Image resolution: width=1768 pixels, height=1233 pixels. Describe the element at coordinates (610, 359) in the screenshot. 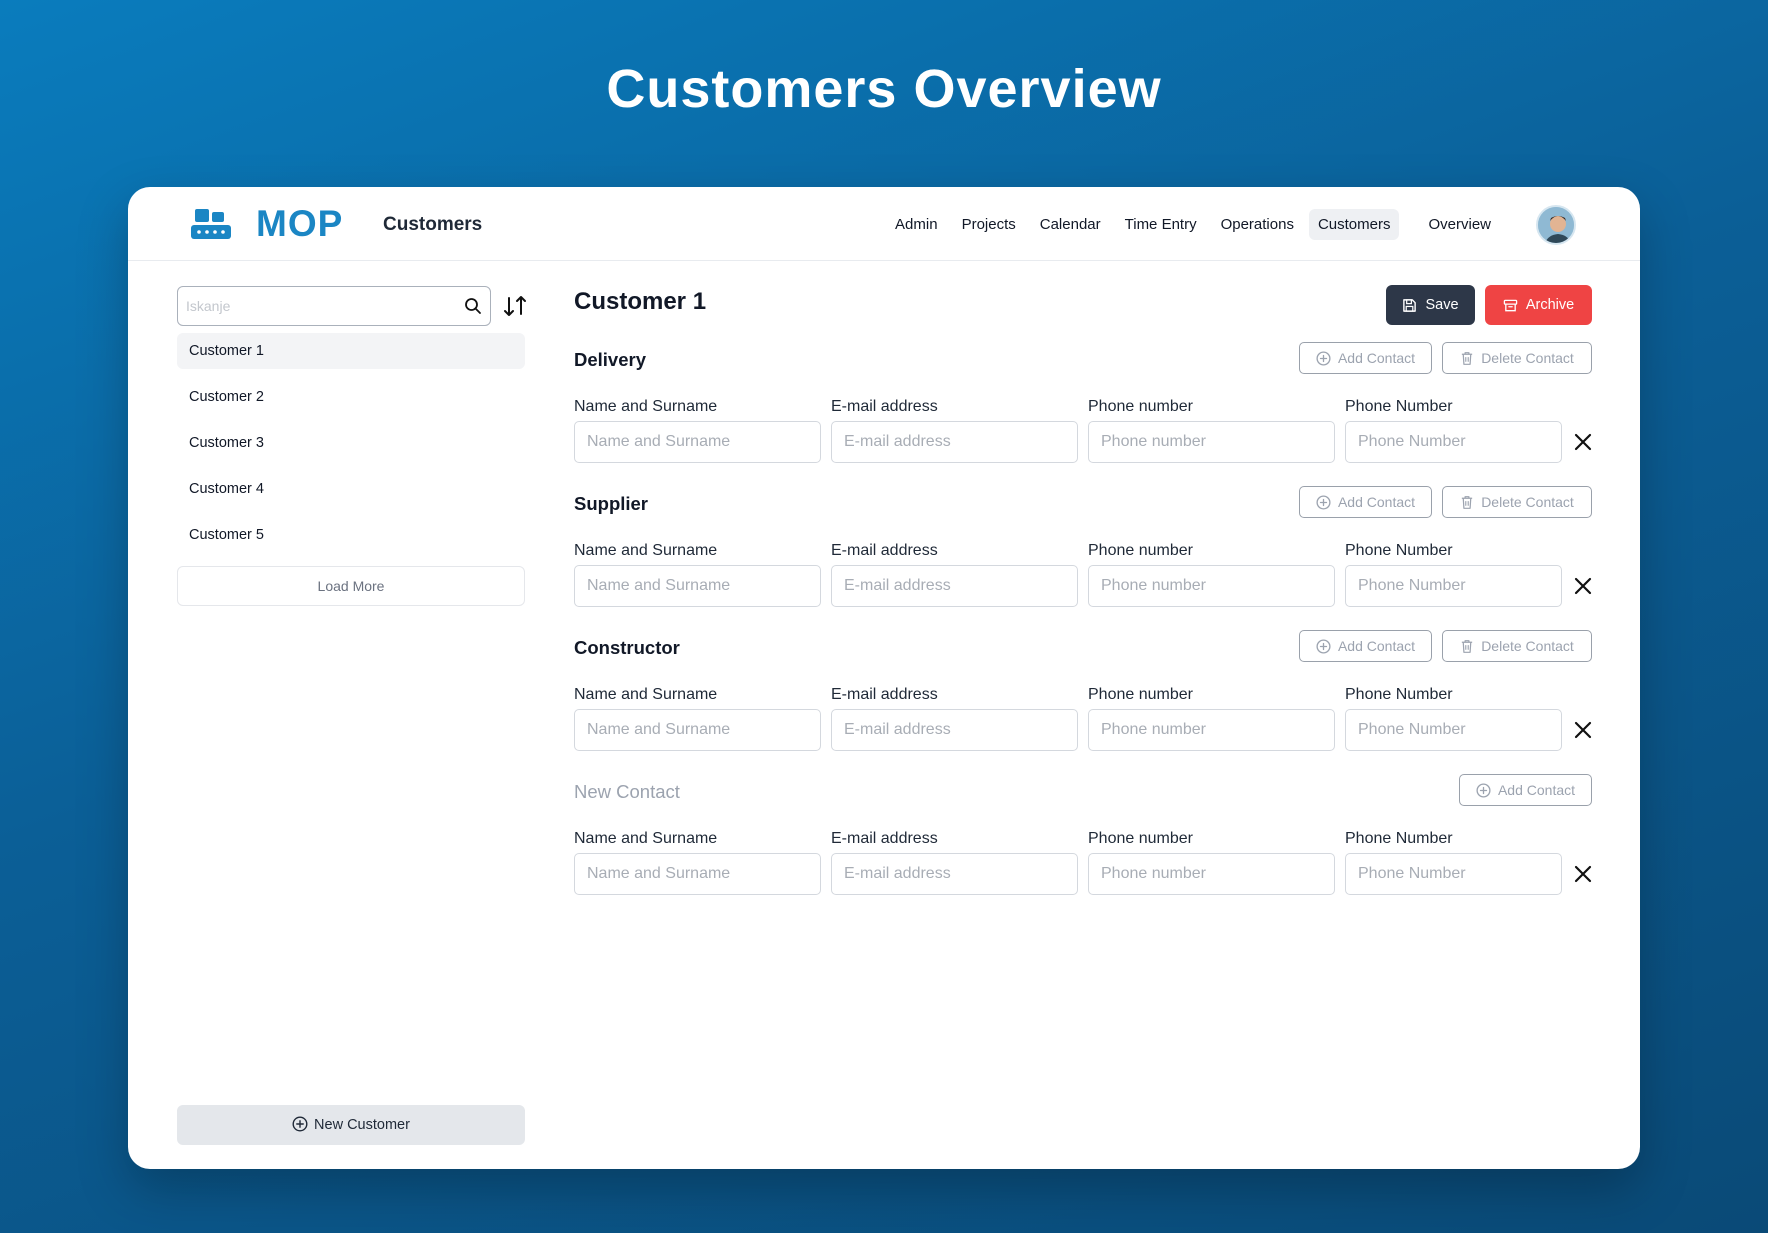

I see `section-title: Delivery` at that location.